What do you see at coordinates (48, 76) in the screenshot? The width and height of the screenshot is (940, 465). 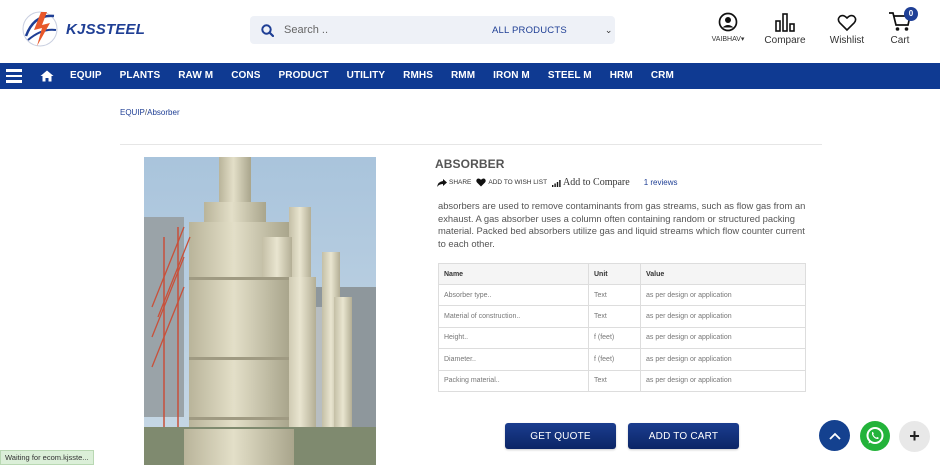 I see `home-icon` at bounding box center [48, 76].